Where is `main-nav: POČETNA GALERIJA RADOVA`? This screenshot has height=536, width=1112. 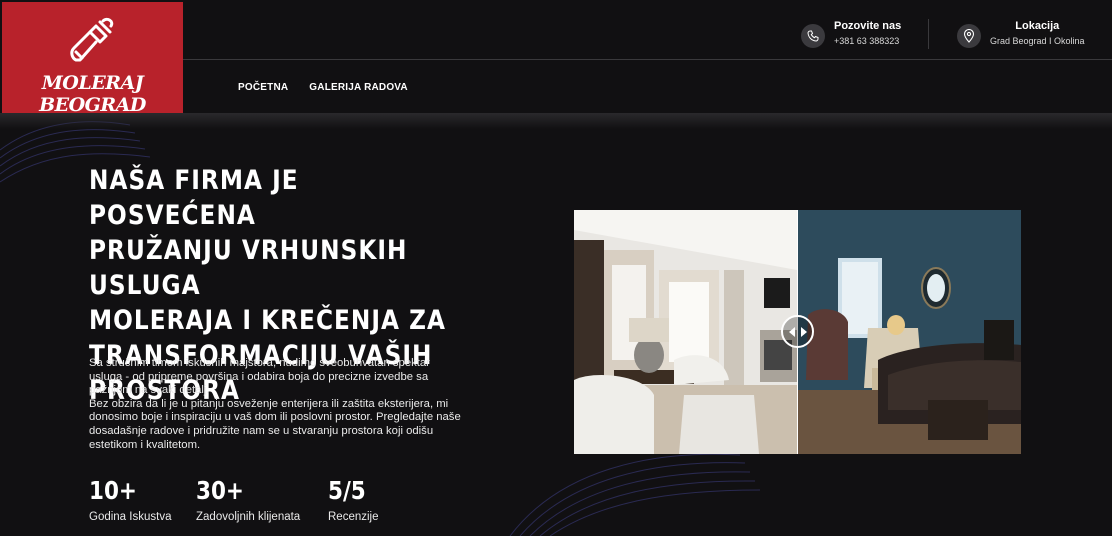
main-nav: POČETNA GALERIJA RADOVA is located at coordinates (323, 87).